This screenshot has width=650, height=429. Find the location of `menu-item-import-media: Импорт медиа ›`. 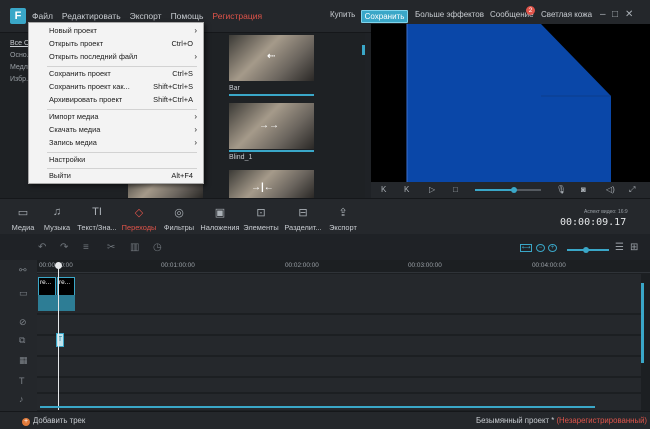

menu-item-import-media: Импорт медиа › is located at coordinates (116, 117).